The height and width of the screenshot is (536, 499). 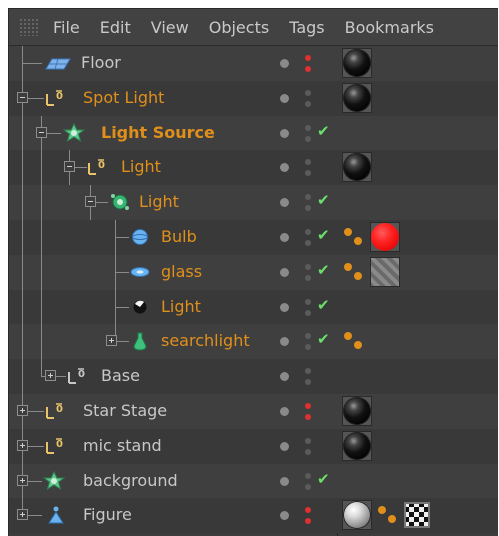 I want to click on object-row: searchlight ✔, so click(x=253, y=342).